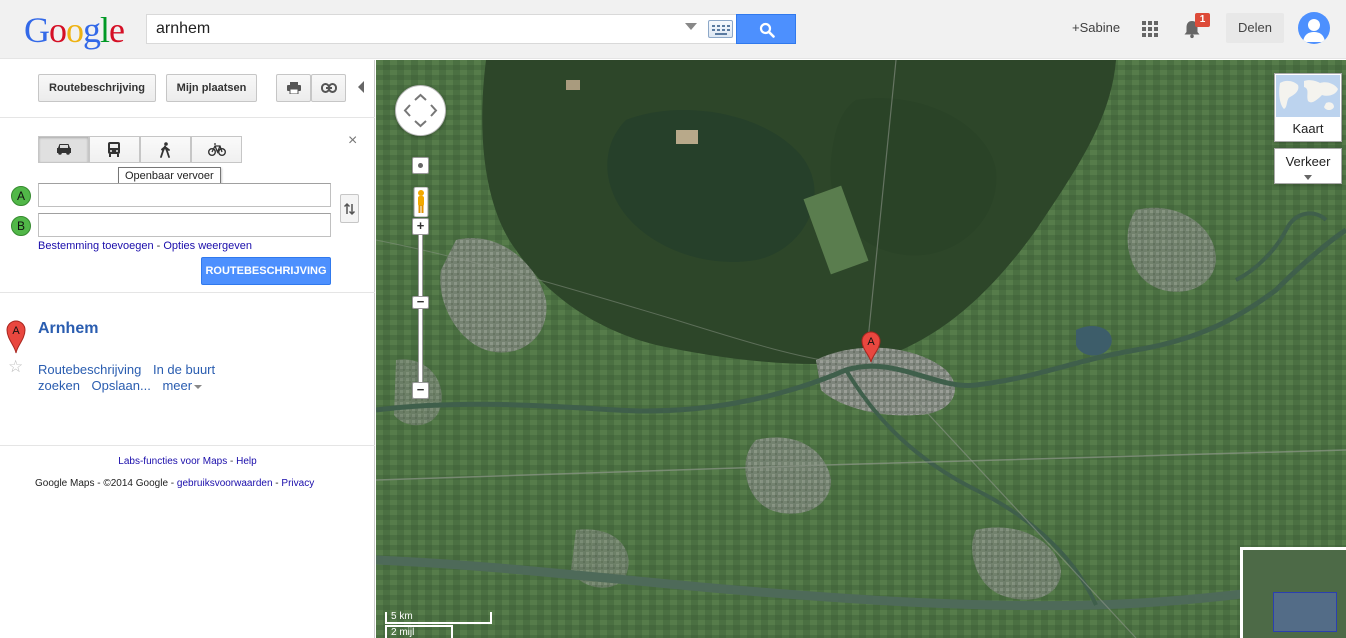  What do you see at coordinates (871, 342) in the screenshot?
I see `map-pin-letter: A` at bounding box center [871, 342].